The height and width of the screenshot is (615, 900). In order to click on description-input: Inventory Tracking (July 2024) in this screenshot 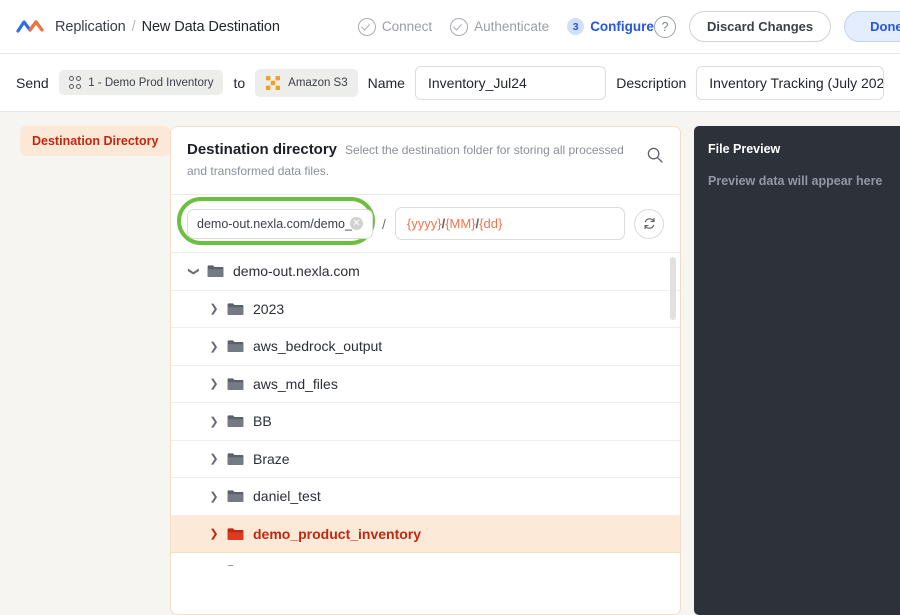, I will do `click(790, 82)`.